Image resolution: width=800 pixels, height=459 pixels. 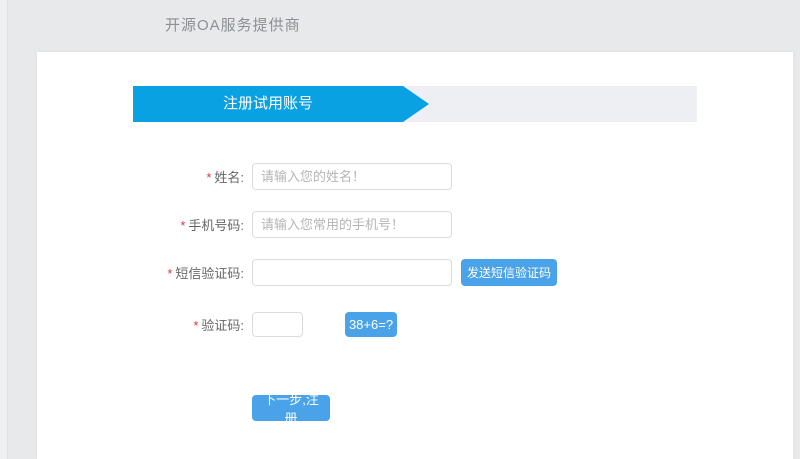 What do you see at coordinates (352, 272) in the screenshot?
I see `sms-code-input` at bounding box center [352, 272].